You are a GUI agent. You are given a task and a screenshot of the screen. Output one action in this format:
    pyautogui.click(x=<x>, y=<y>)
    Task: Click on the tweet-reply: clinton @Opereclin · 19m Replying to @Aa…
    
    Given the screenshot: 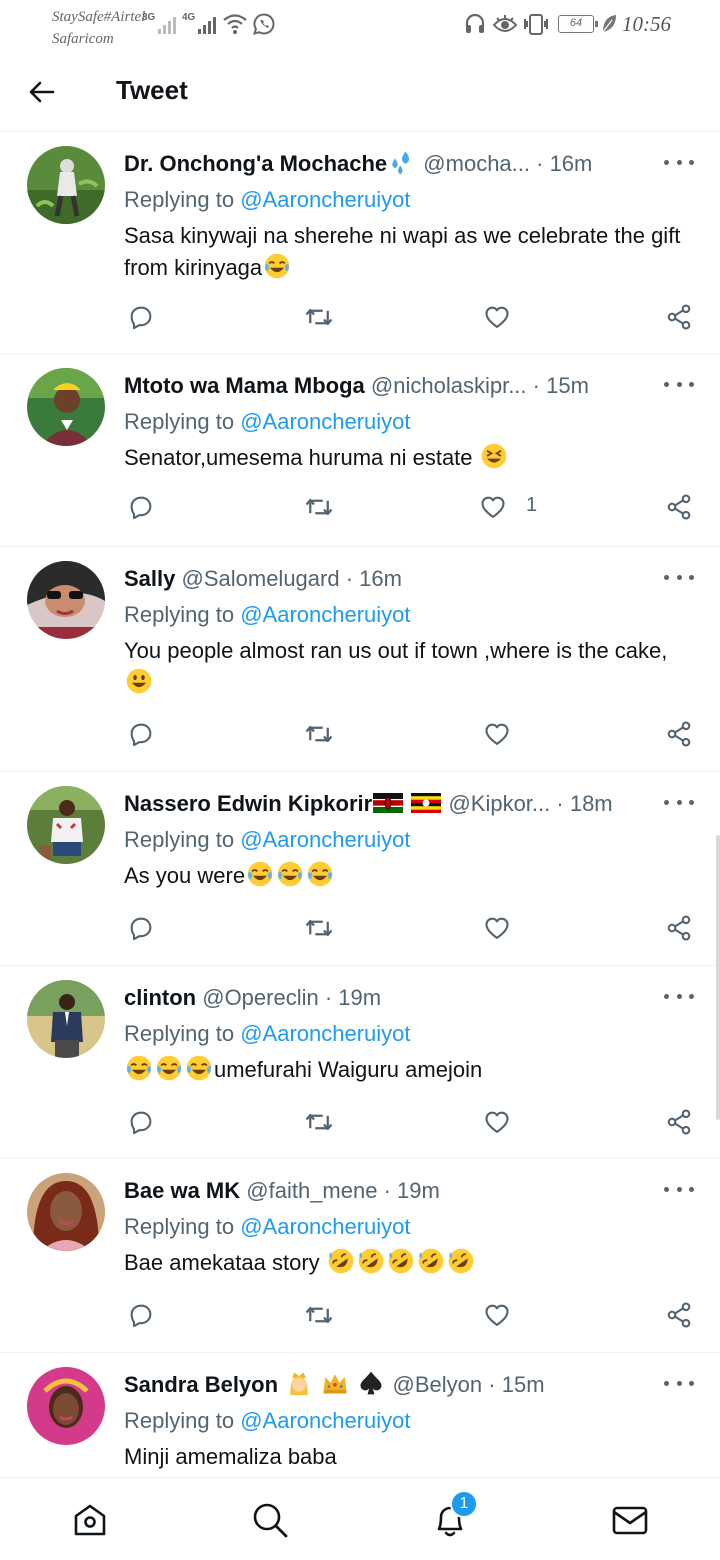 What is the action you would take?
    pyautogui.click(x=360, y=1062)
    